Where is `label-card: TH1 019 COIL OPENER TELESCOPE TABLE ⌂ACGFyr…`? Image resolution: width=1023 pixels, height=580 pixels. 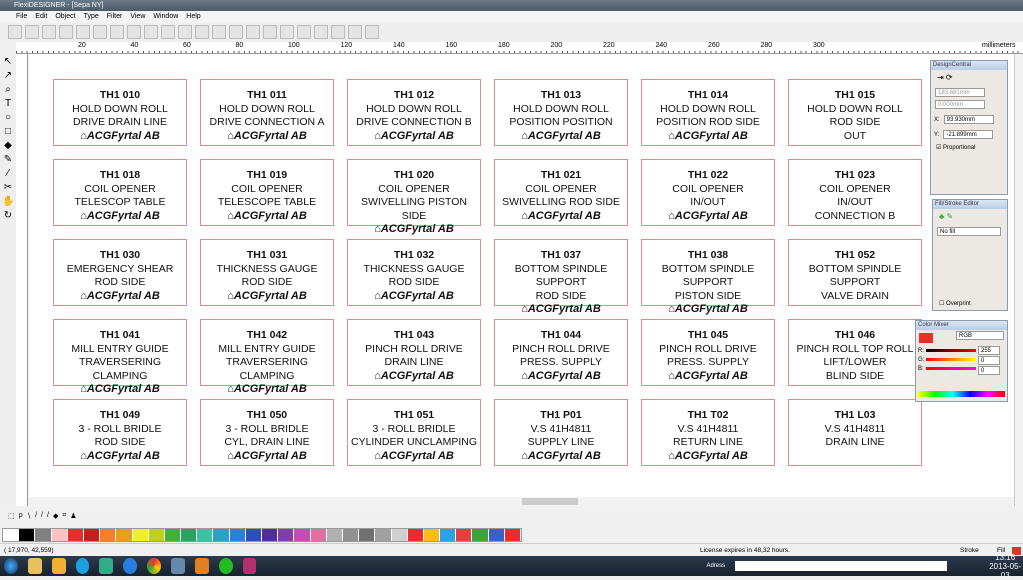 label-card: TH1 019 COIL OPENER TELESCOPE TABLE ⌂ACGFyr… is located at coordinates (267, 192).